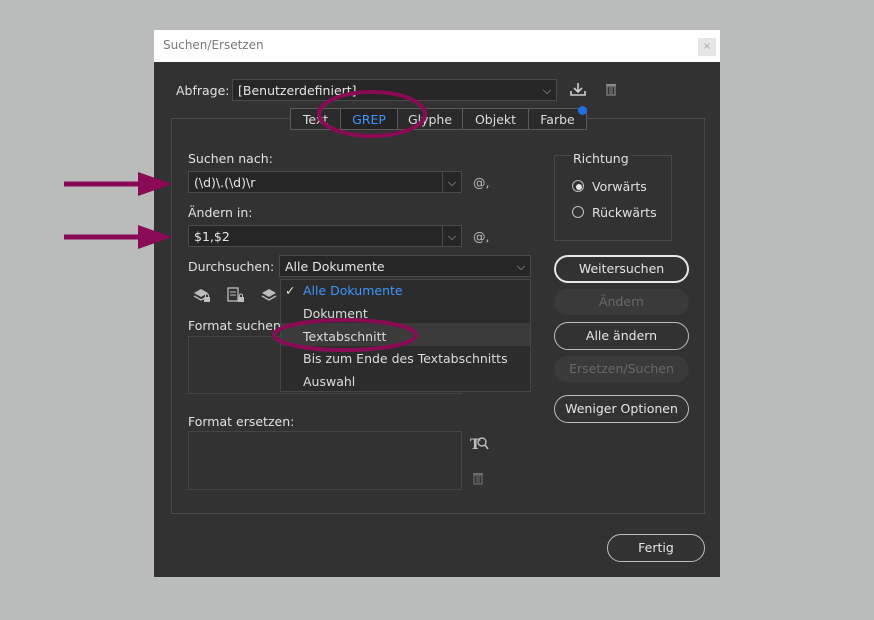  Describe the element at coordinates (118, 184) in the screenshot. I see `annotation-arrow-search` at that location.